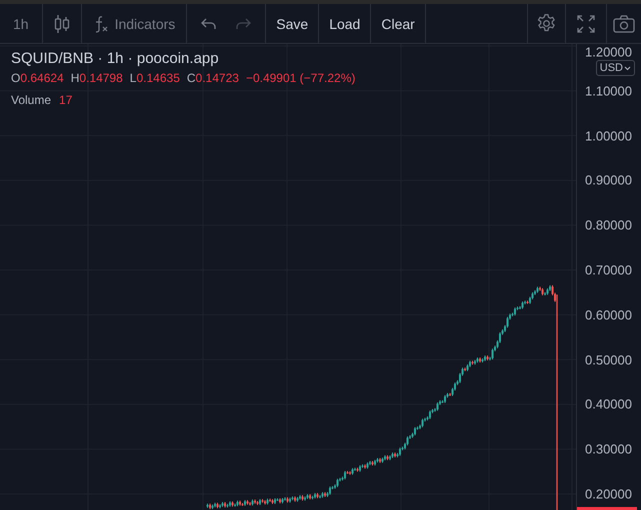 Image resolution: width=641 pixels, height=510 pixels. I want to click on settings-button, so click(546, 23).